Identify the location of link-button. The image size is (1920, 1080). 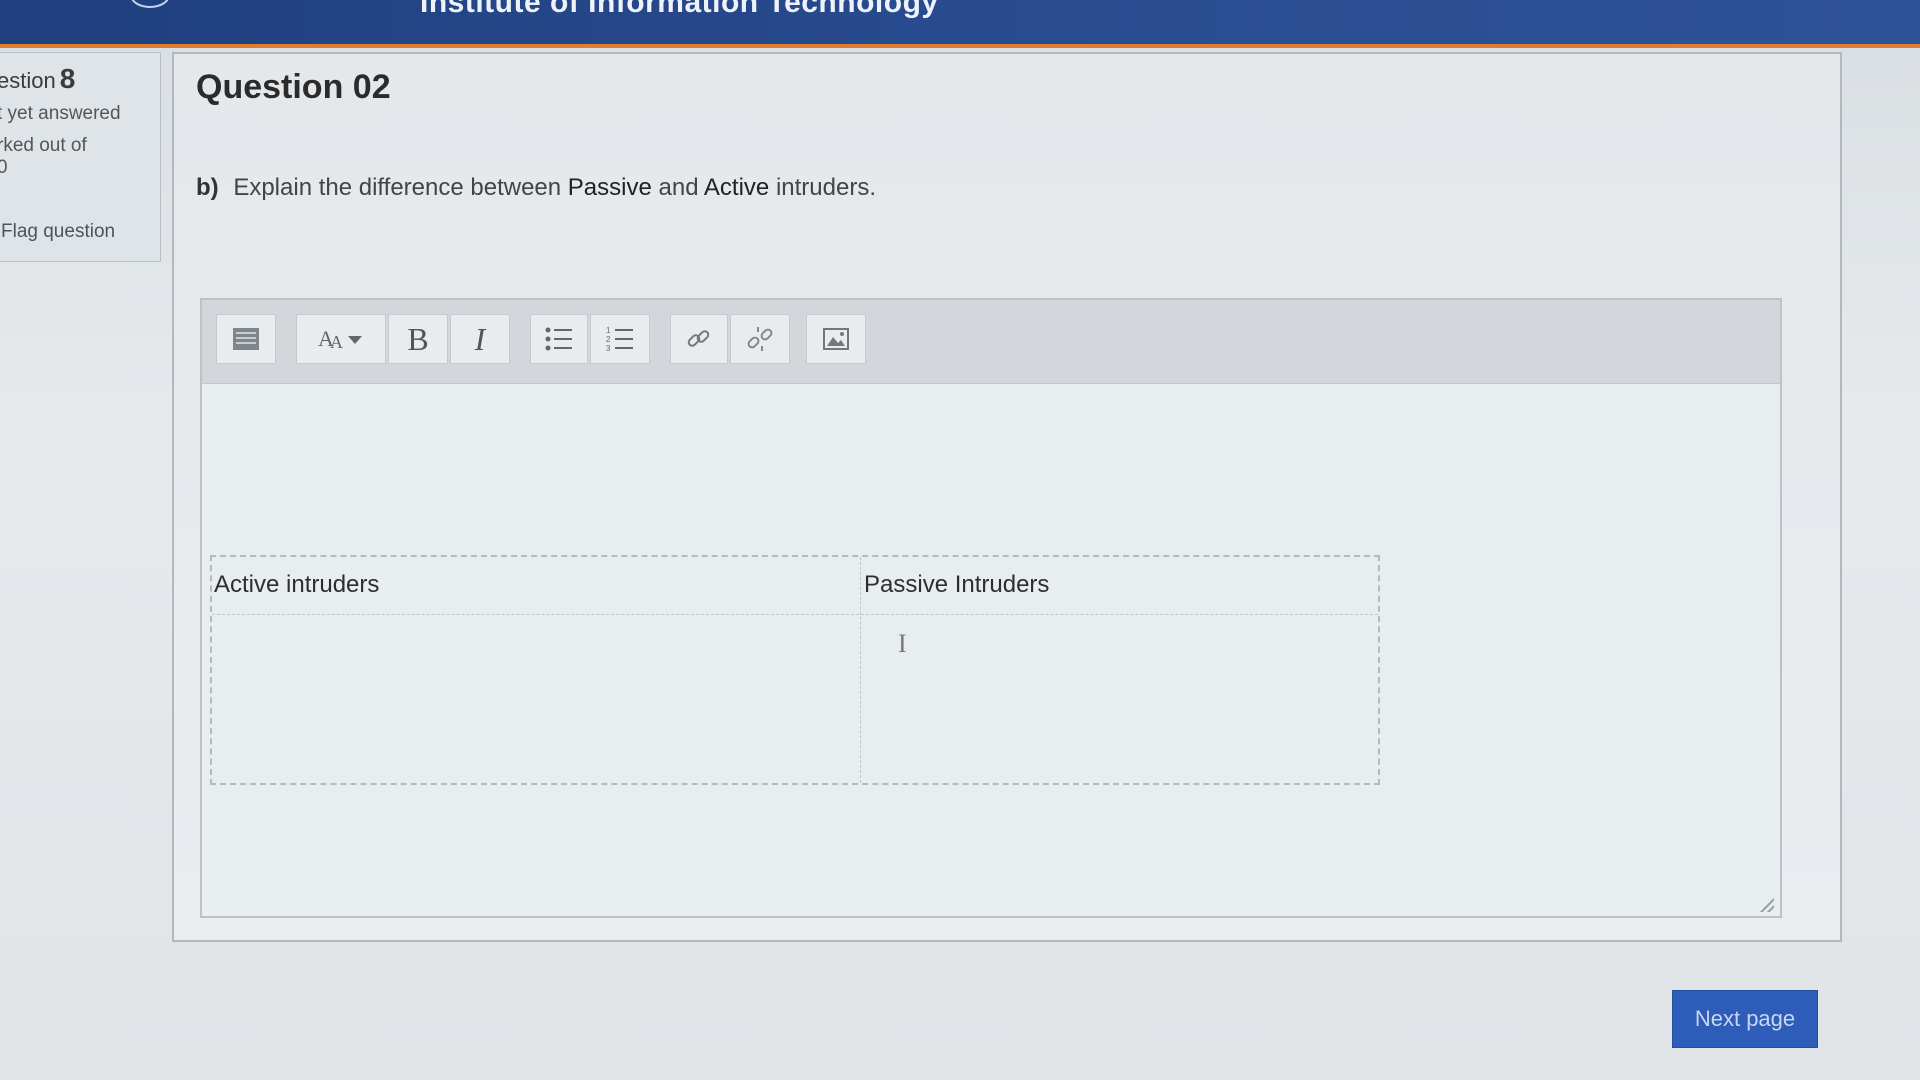
(699, 339).